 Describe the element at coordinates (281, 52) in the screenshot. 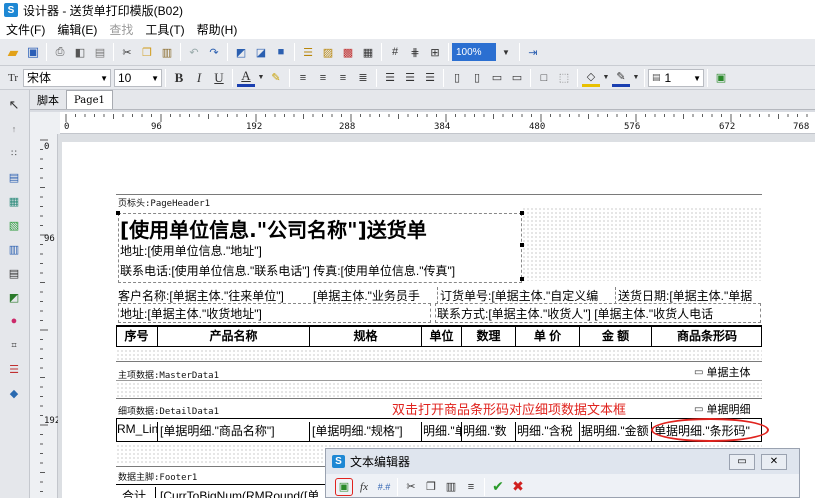

I see `group-icon: ■` at that location.